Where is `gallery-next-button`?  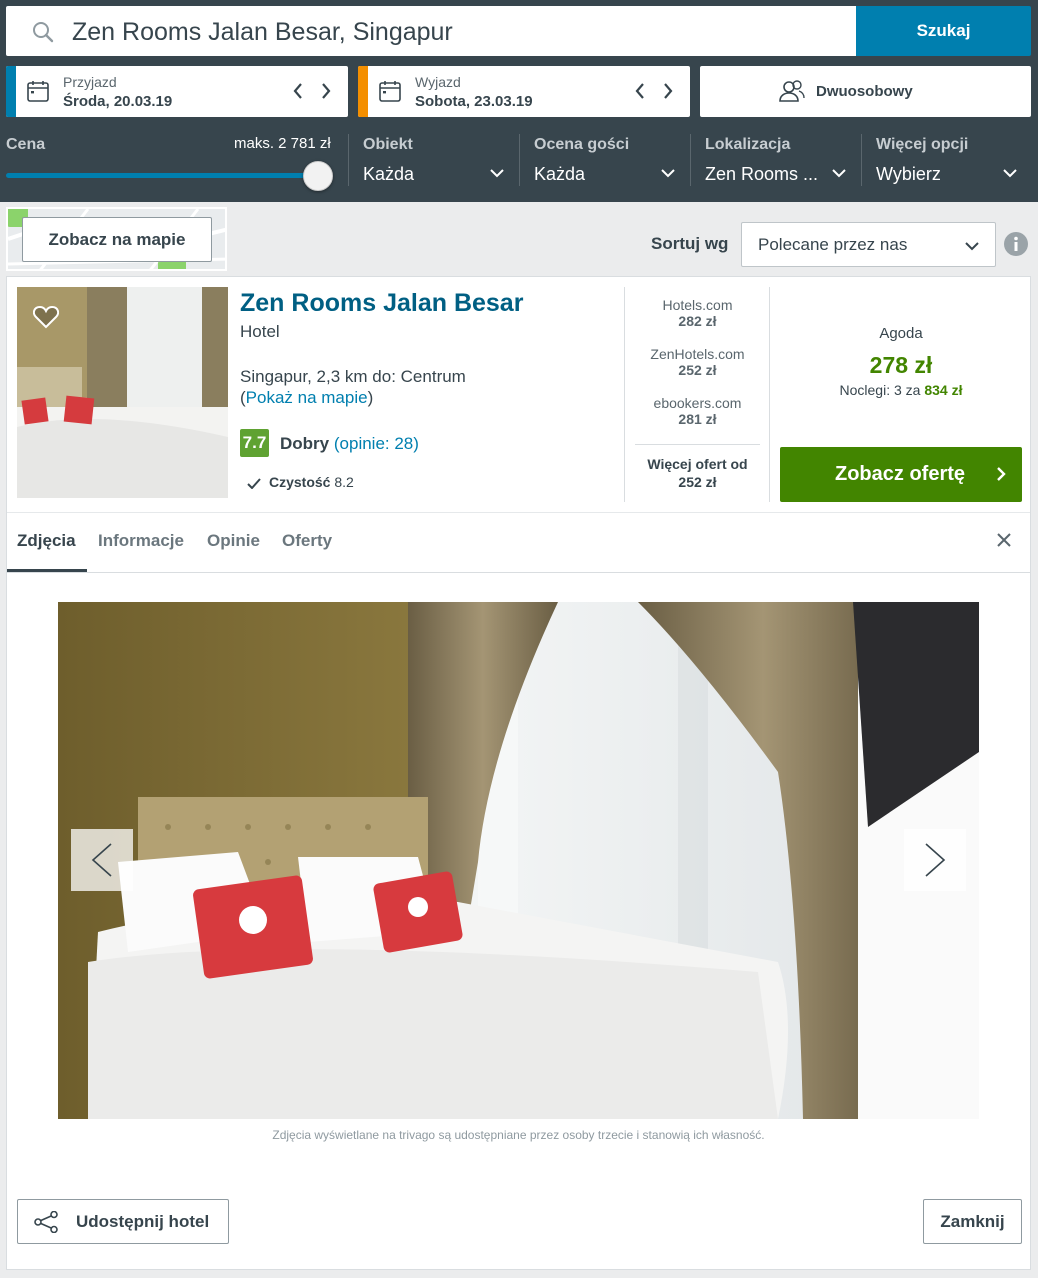
gallery-next-button is located at coordinates (935, 860).